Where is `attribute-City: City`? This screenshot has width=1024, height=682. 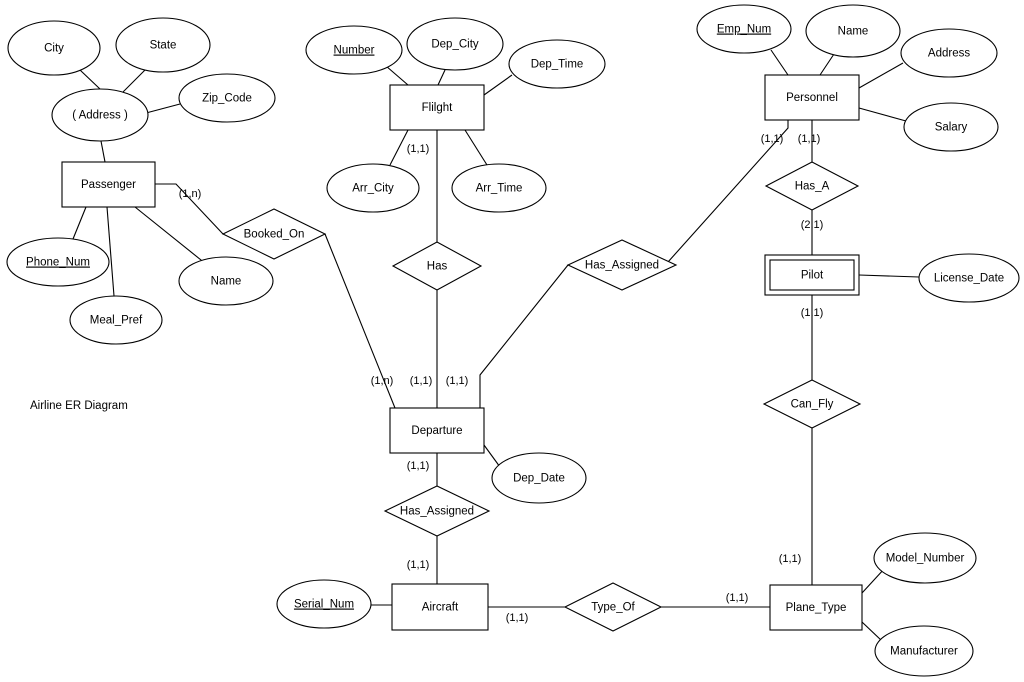
attribute-City: City is located at coordinates (54, 48).